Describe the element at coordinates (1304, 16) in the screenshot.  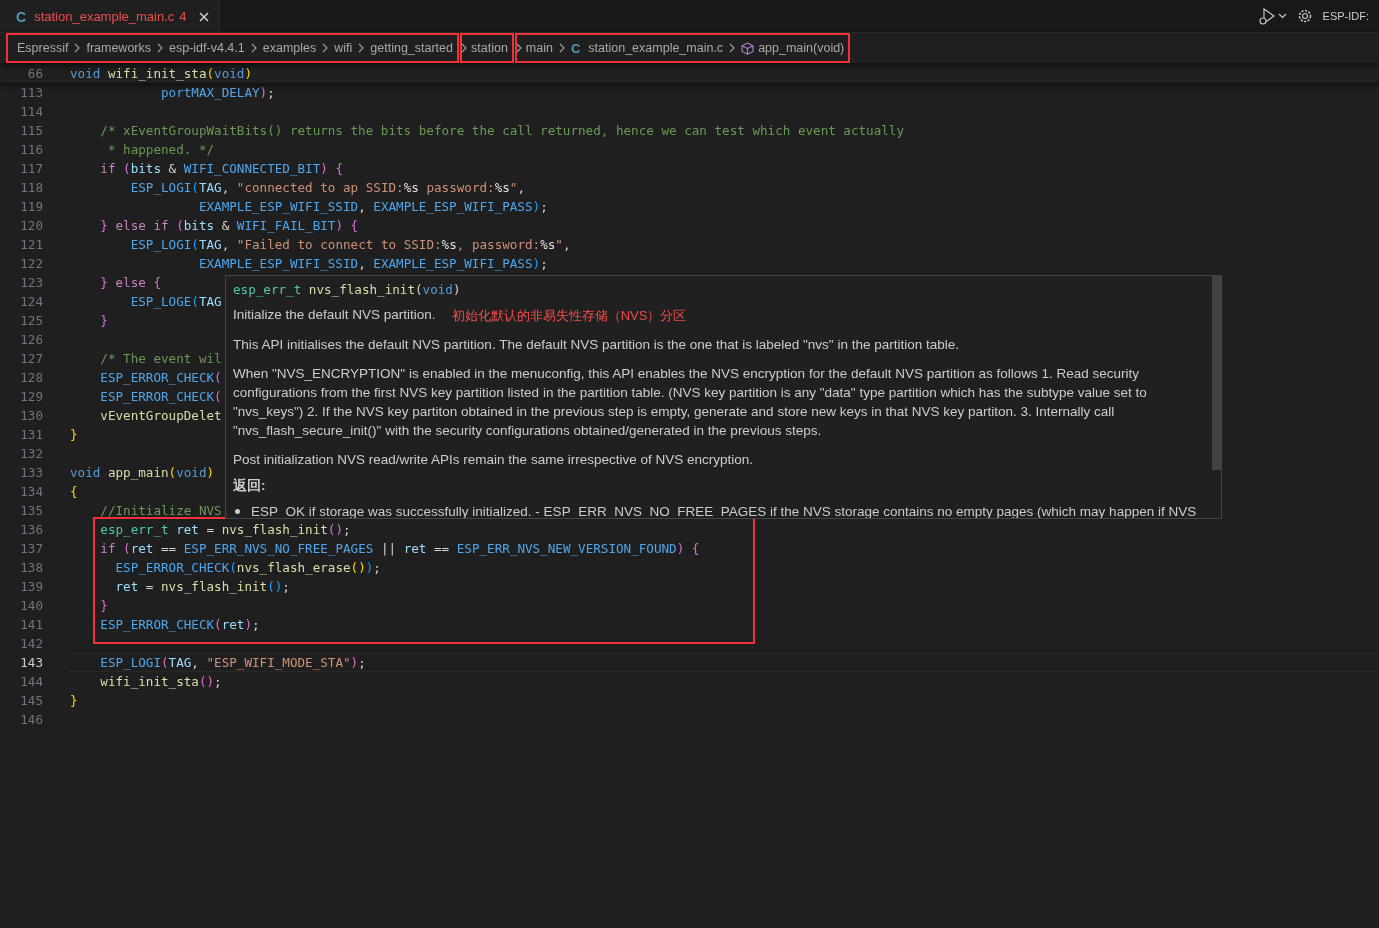
I see `settings-icon` at that location.